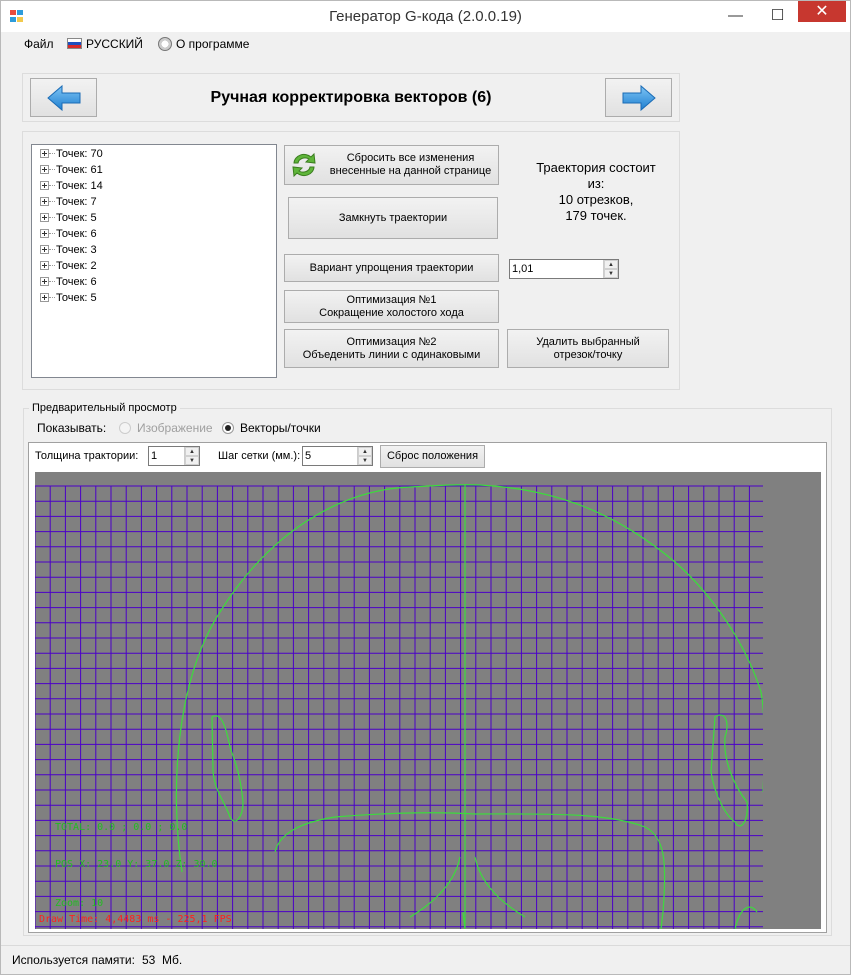 This screenshot has height=975, width=851. What do you see at coordinates (259, 456) in the screenshot?
I see `grid-step-label: Шаг сетки (мм.):` at bounding box center [259, 456].